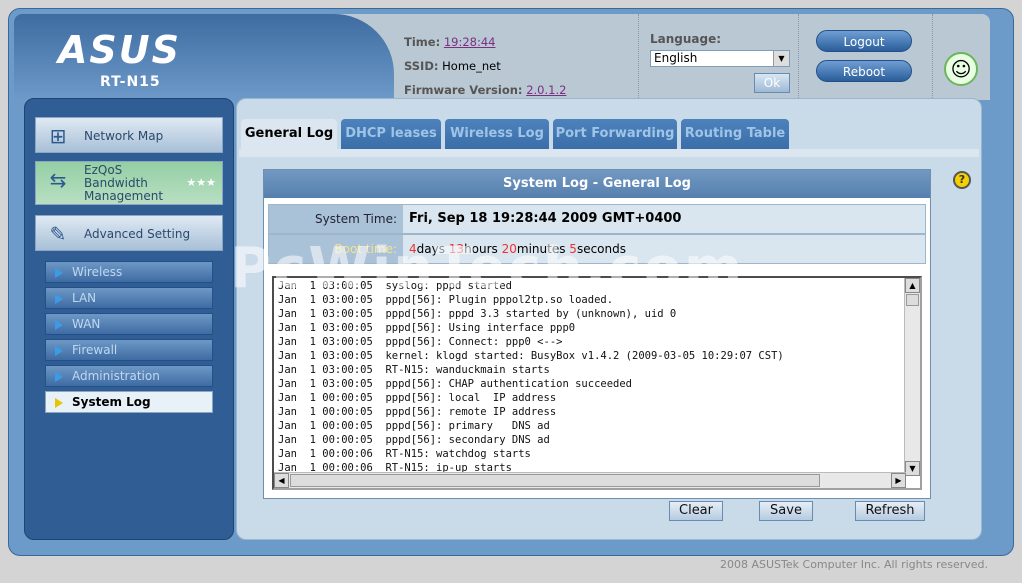 The height and width of the screenshot is (583, 1022). Describe the element at coordinates (781, 58) in the screenshot. I see `chevron-down-icon: ▼` at that location.